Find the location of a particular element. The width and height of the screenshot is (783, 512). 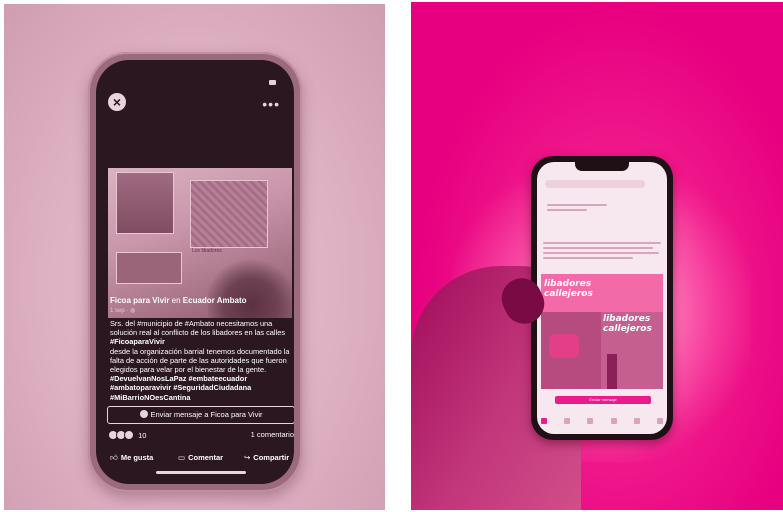

bottom-nav is located at coordinates (602, 423).